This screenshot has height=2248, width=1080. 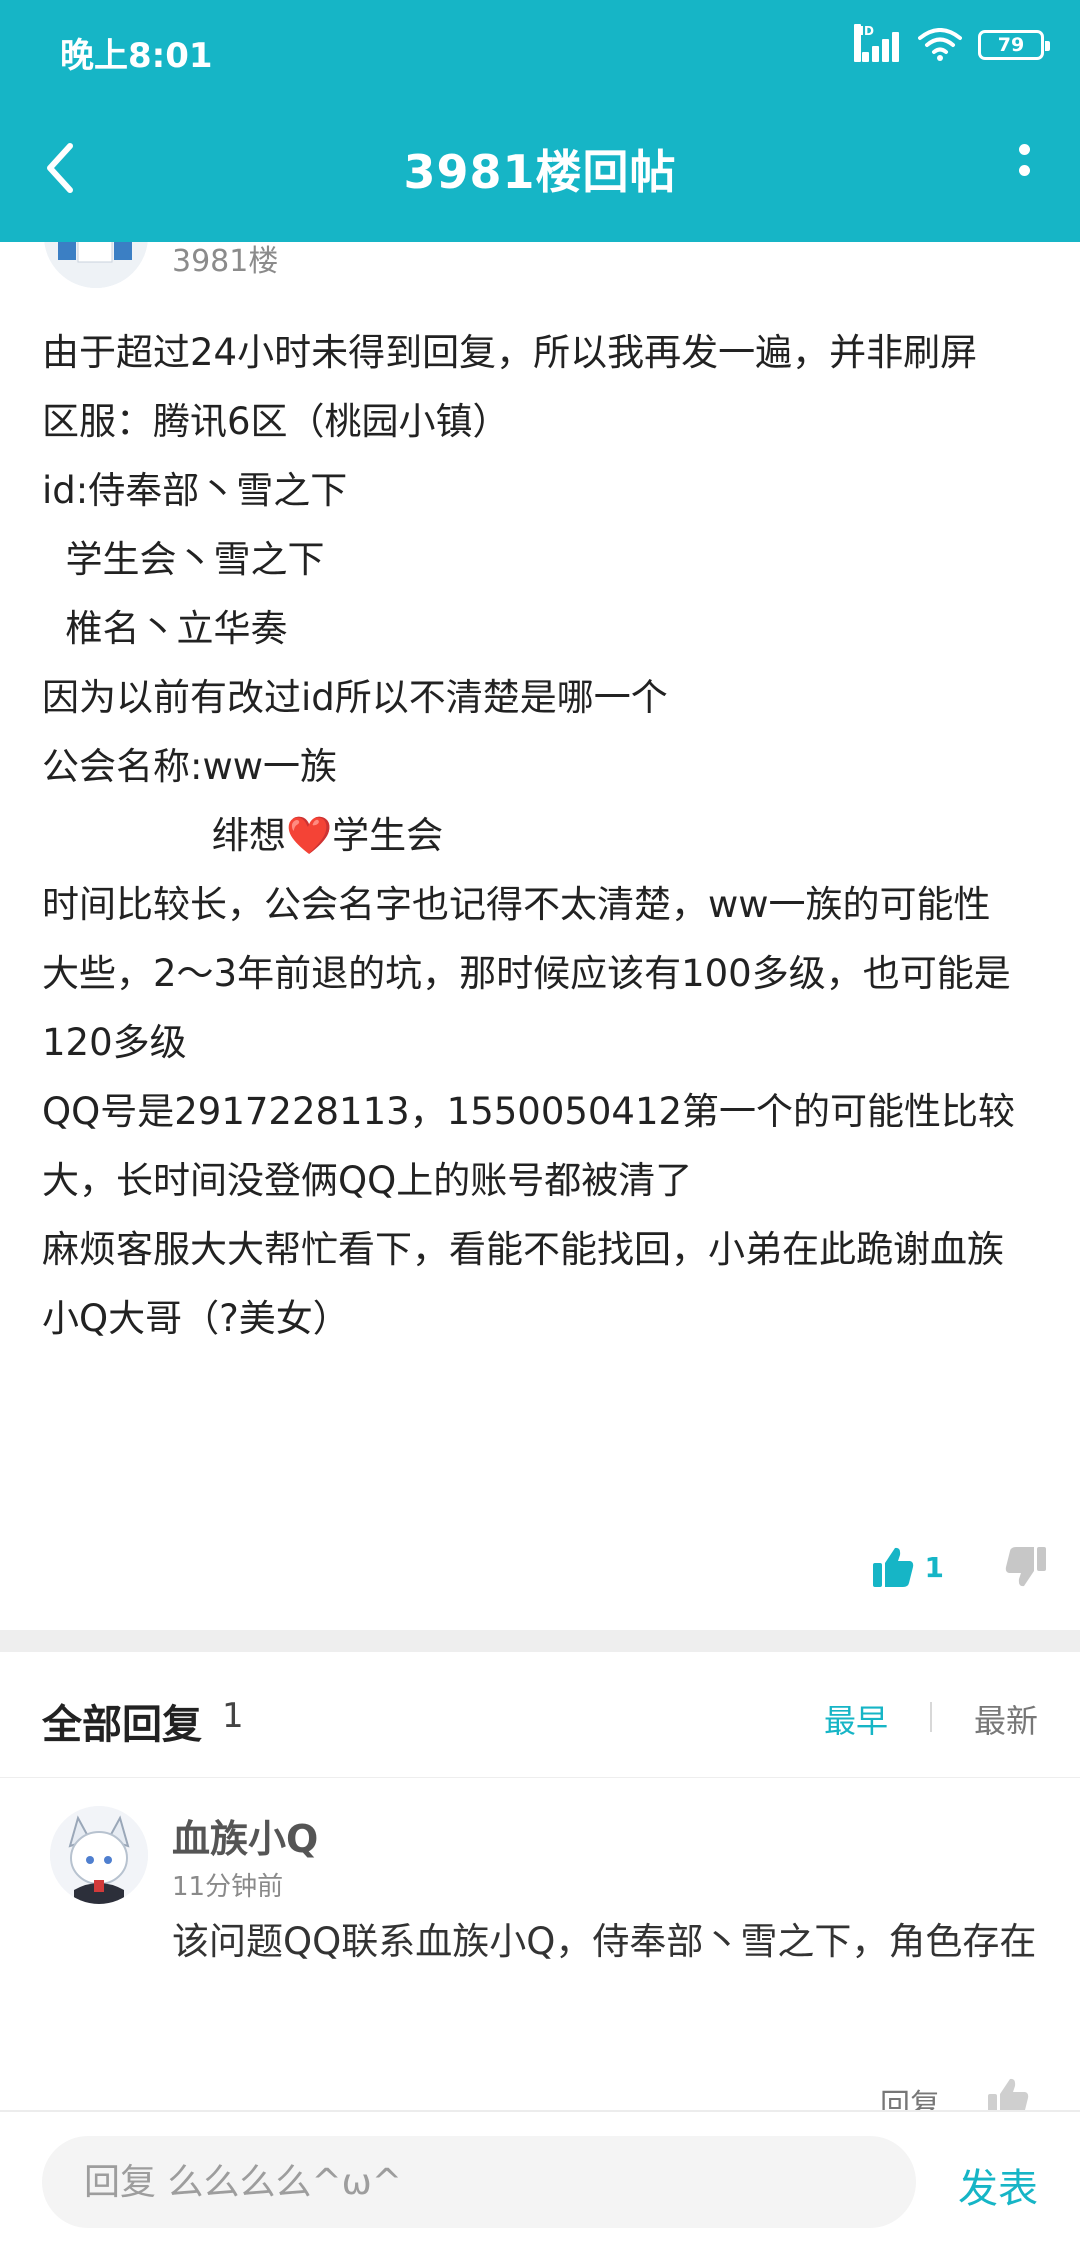 What do you see at coordinates (526, 973) in the screenshot?
I see `post-line: 大些，2～3年前退的坑，那时候应该有100多级，也可能是` at bounding box center [526, 973].